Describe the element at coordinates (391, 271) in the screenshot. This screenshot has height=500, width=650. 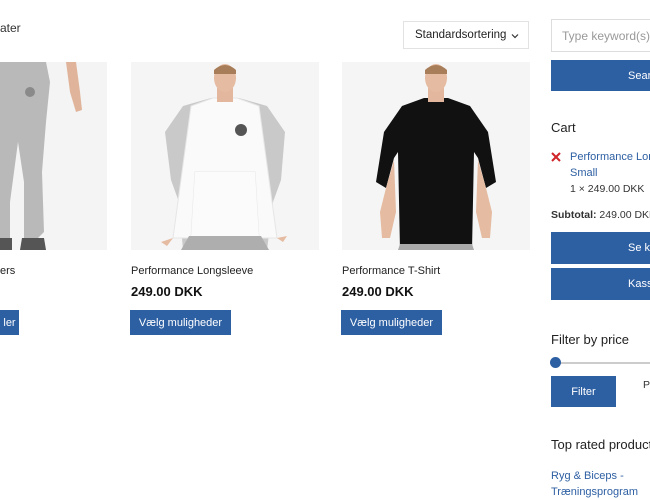
I see `product-name: Performance T-Shirt` at that location.